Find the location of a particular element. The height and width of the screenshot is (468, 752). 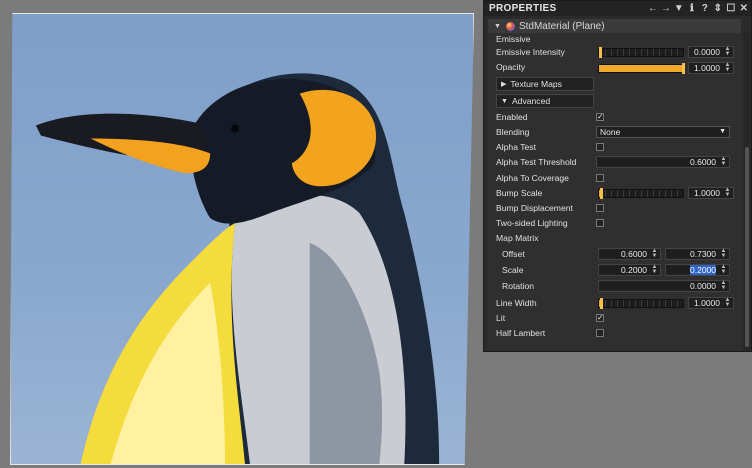

alpha-test-threshold-field: 0.6000 ▲ ▼ is located at coordinates (663, 162).